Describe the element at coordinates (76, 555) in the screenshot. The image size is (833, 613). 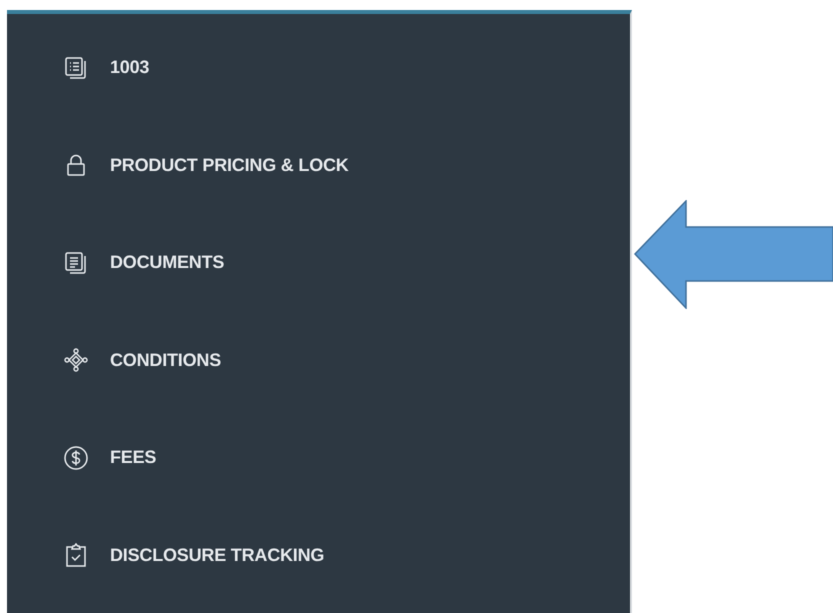
I see `clipboard-icon` at that location.